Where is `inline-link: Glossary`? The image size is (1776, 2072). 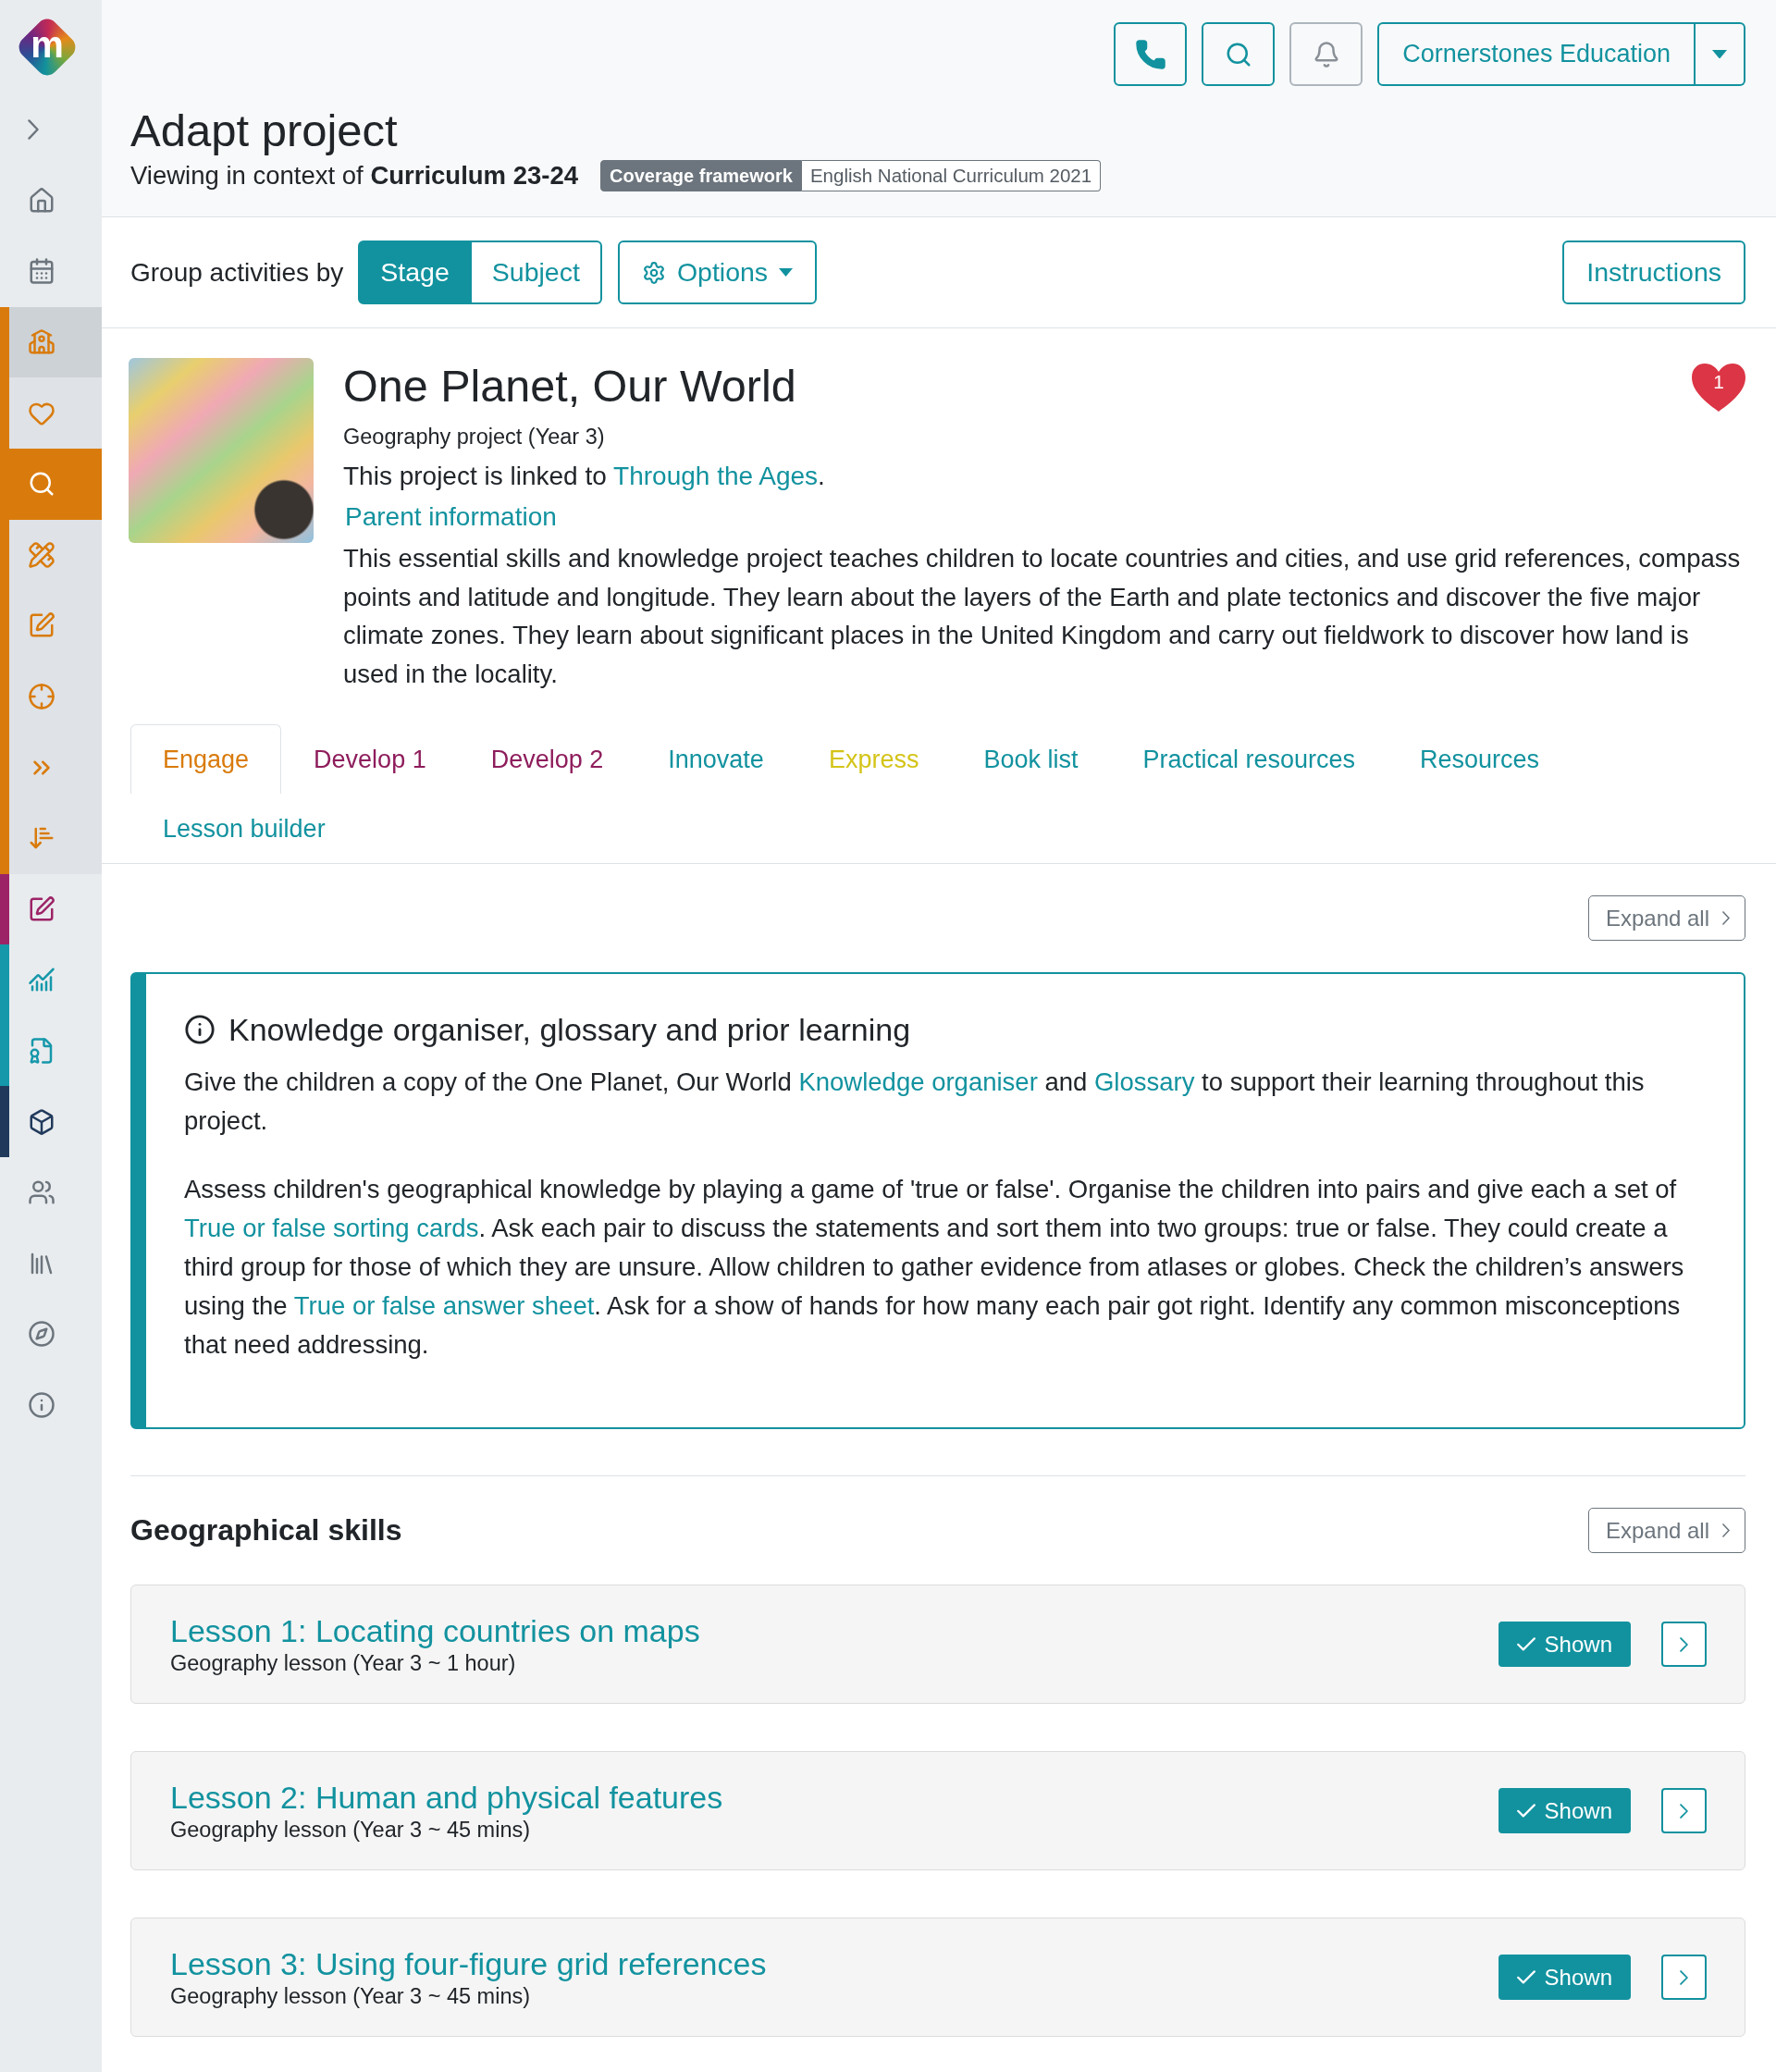 inline-link: Glossary is located at coordinates (1144, 1081).